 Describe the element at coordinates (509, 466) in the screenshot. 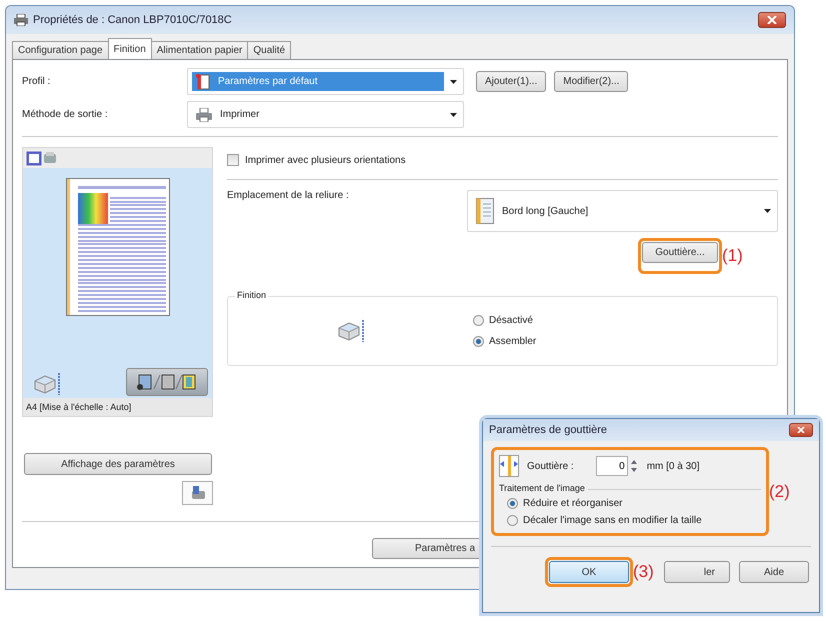

I see `gutter-icon` at that location.